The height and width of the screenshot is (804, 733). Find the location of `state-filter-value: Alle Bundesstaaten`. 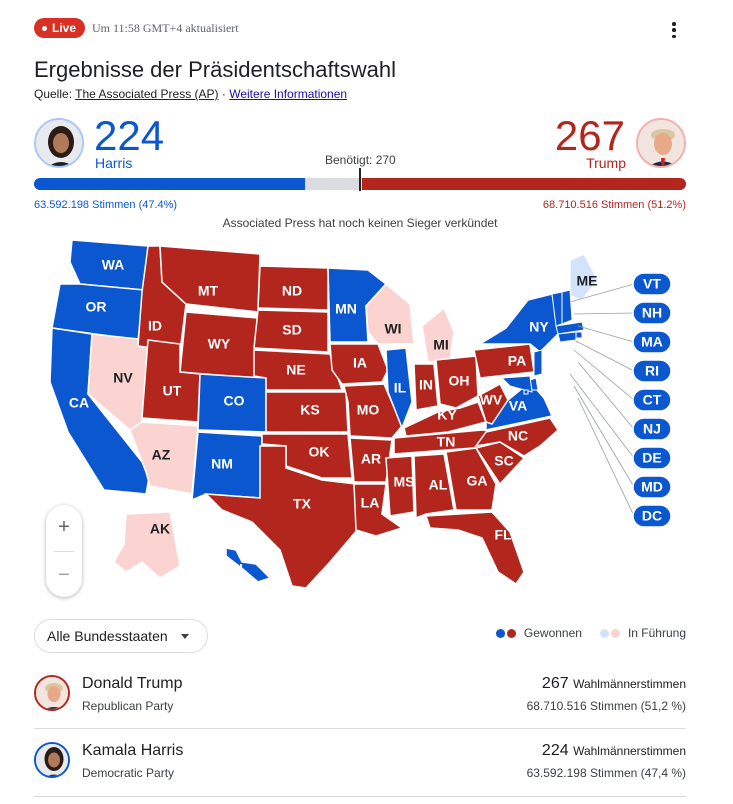

state-filter-value: Alle Bundesstaaten is located at coordinates (107, 636).